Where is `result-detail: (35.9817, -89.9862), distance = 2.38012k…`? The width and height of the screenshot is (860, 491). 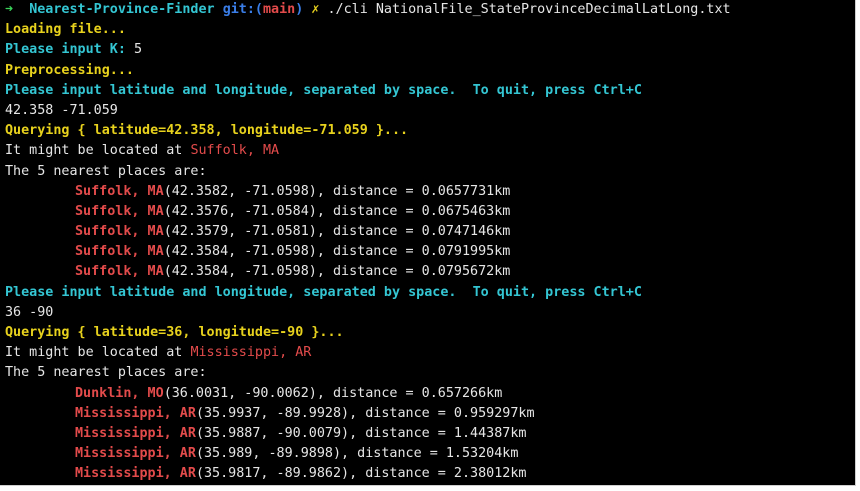 result-detail: (35.9817, -89.9862), distance = 2.38012k… is located at coordinates (361, 474).